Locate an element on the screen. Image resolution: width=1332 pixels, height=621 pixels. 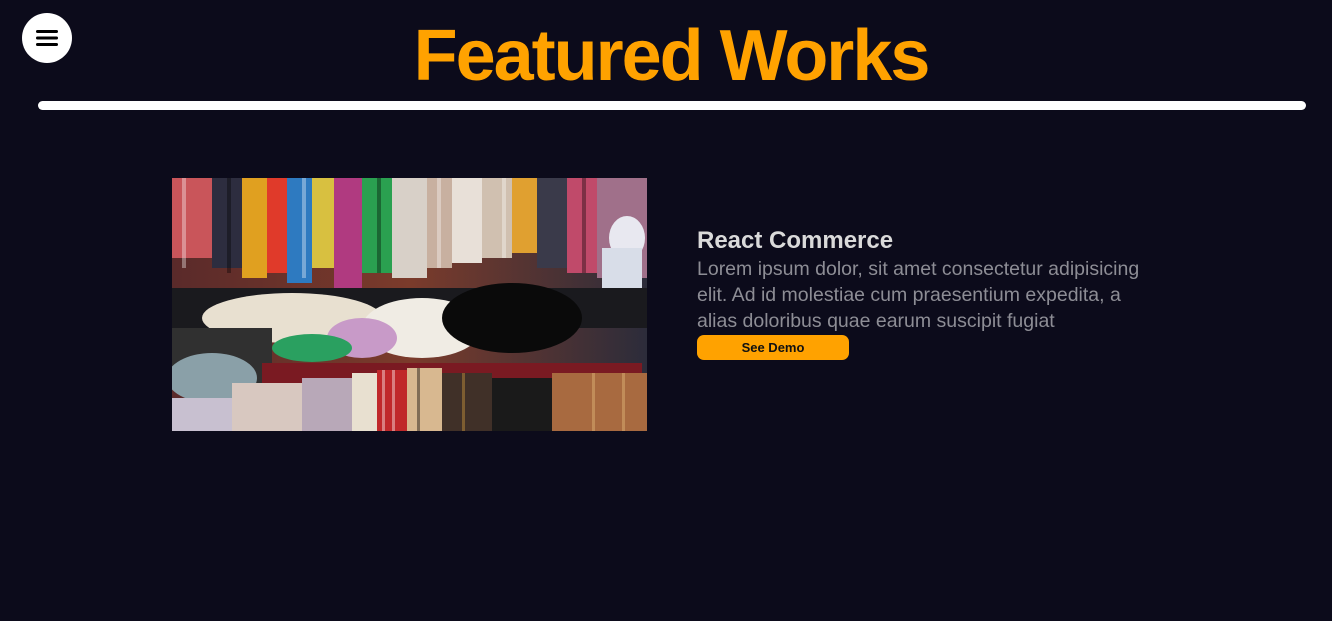
project-image is located at coordinates (409, 304).